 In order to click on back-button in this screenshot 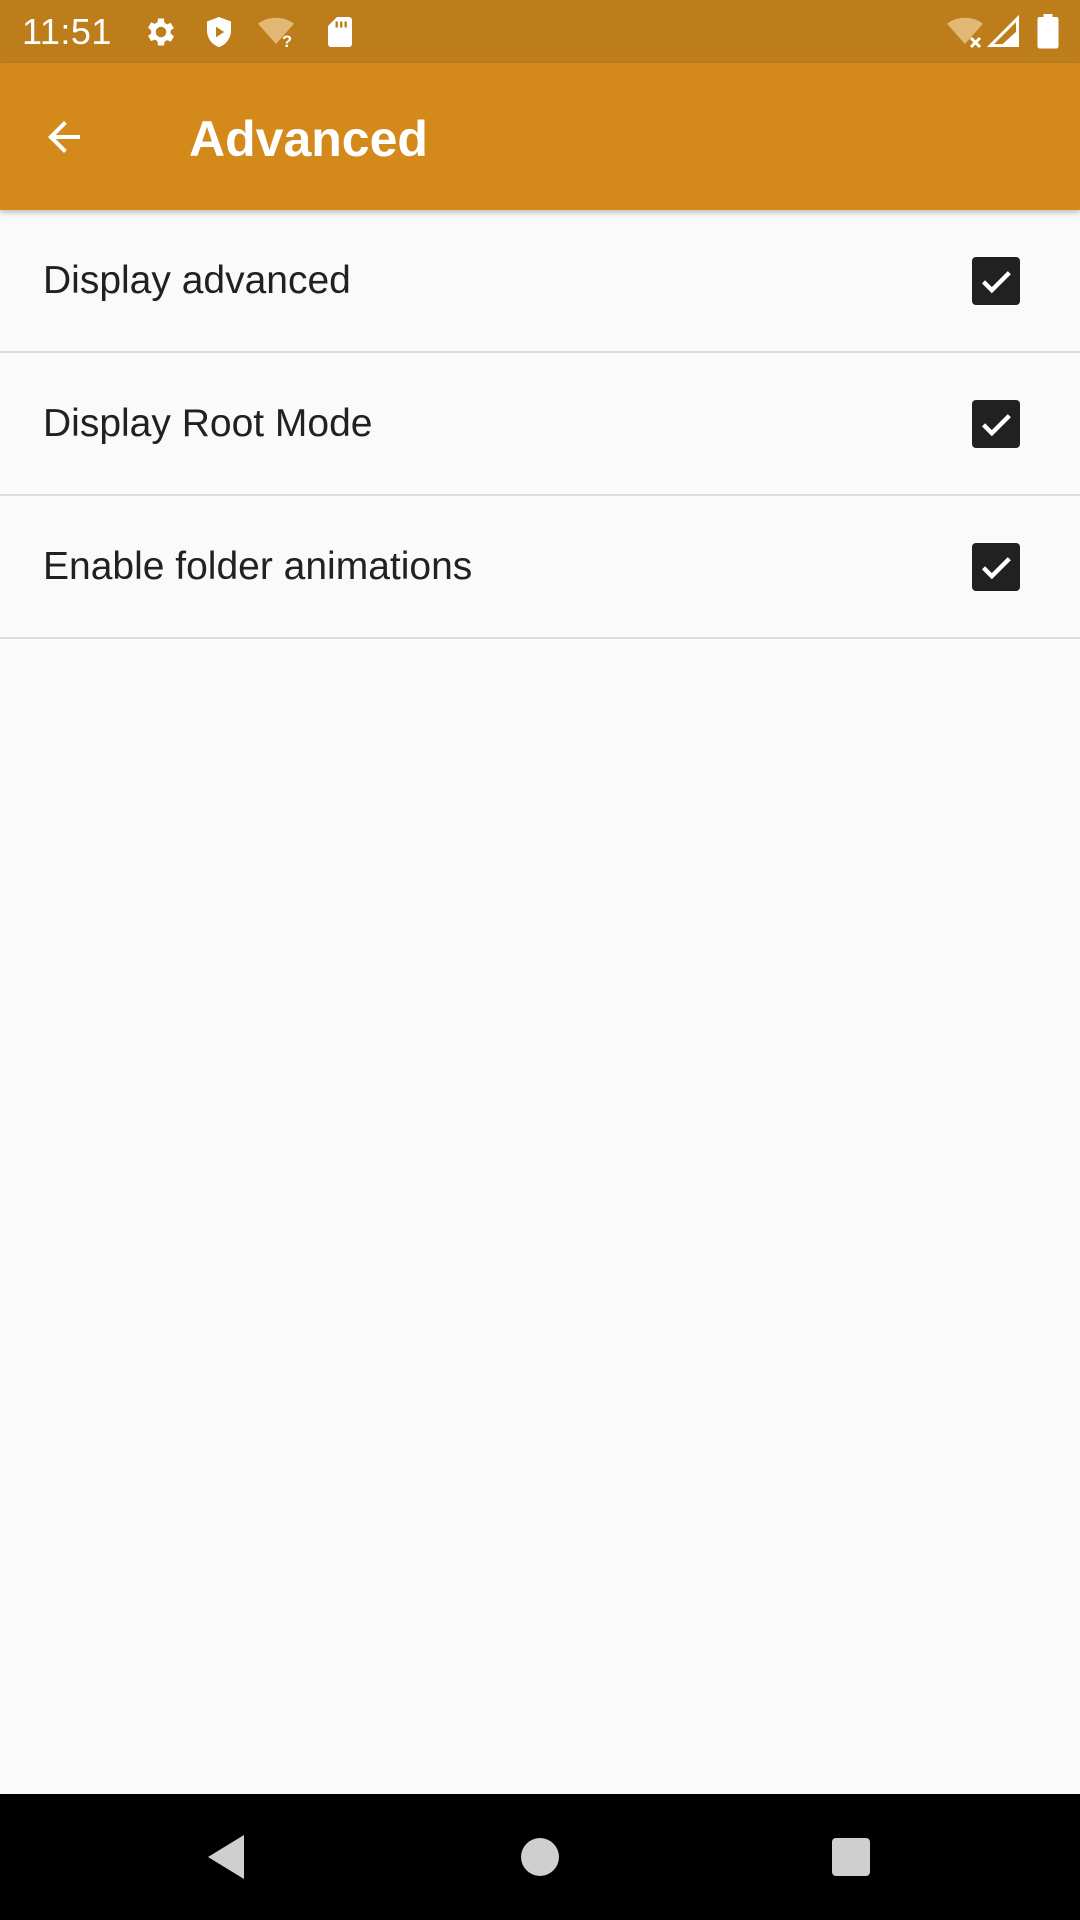, I will do `click(64, 137)`.